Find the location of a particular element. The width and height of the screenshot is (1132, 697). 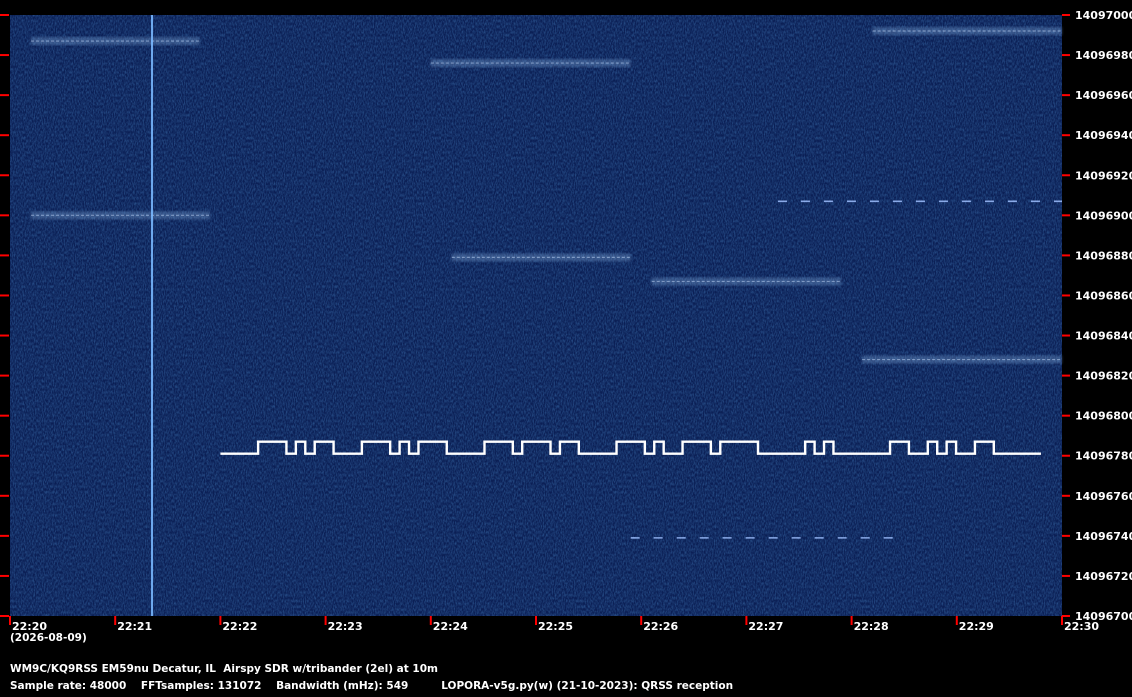

x-tick-label: 22:30 is located at coordinates (1081, 626).